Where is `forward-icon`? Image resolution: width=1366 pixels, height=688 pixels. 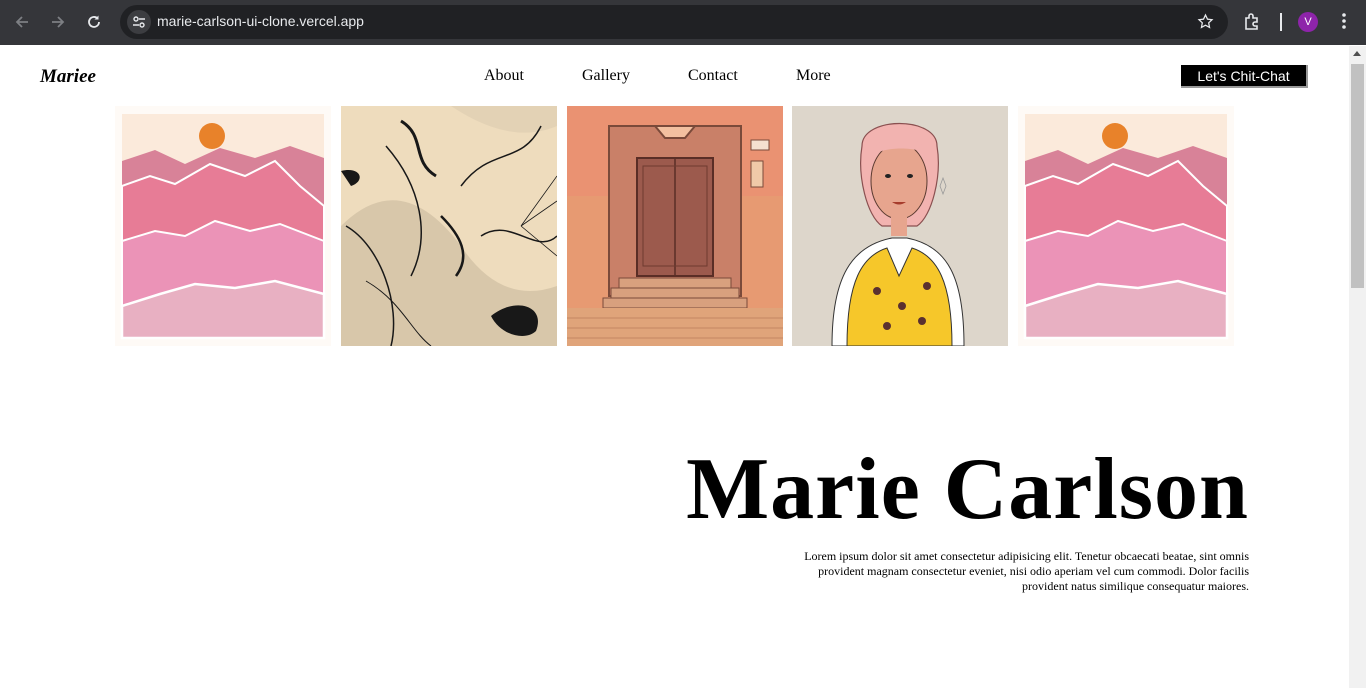 forward-icon is located at coordinates (58, 22).